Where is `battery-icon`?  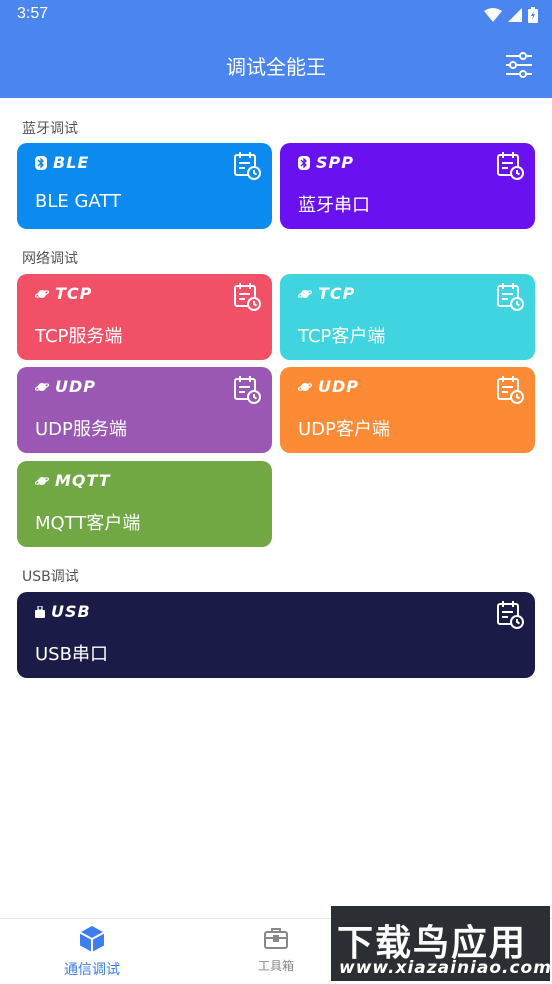 battery-icon is located at coordinates (533, 15).